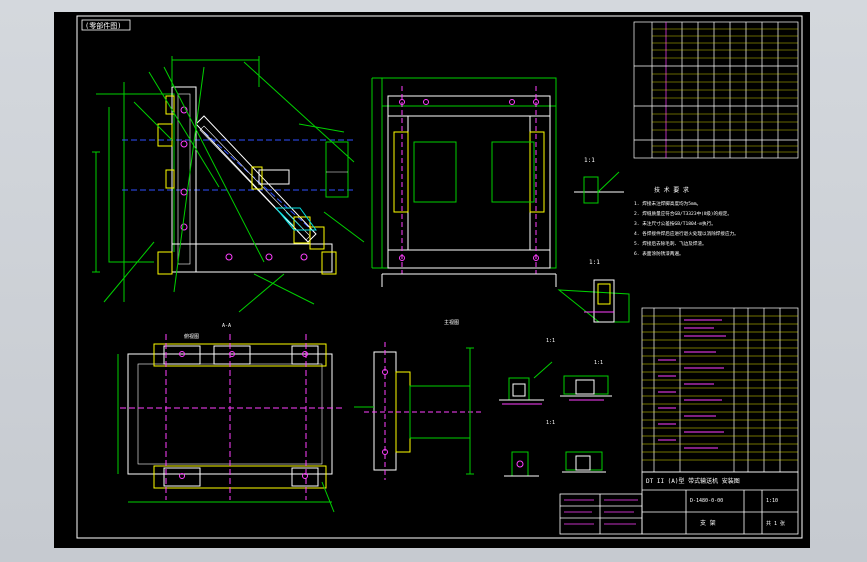  Describe the element at coordinates (419, 411) in the screenshot. I see `side-view` at that location.